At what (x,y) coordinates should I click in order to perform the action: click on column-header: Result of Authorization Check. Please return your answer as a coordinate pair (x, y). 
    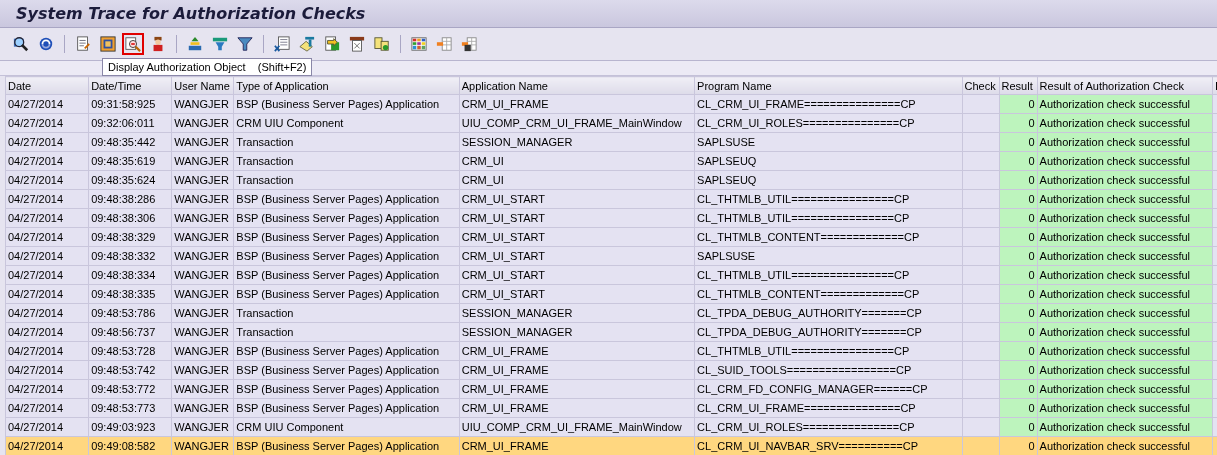
    Looking at the image, I should click on (1125, 85).